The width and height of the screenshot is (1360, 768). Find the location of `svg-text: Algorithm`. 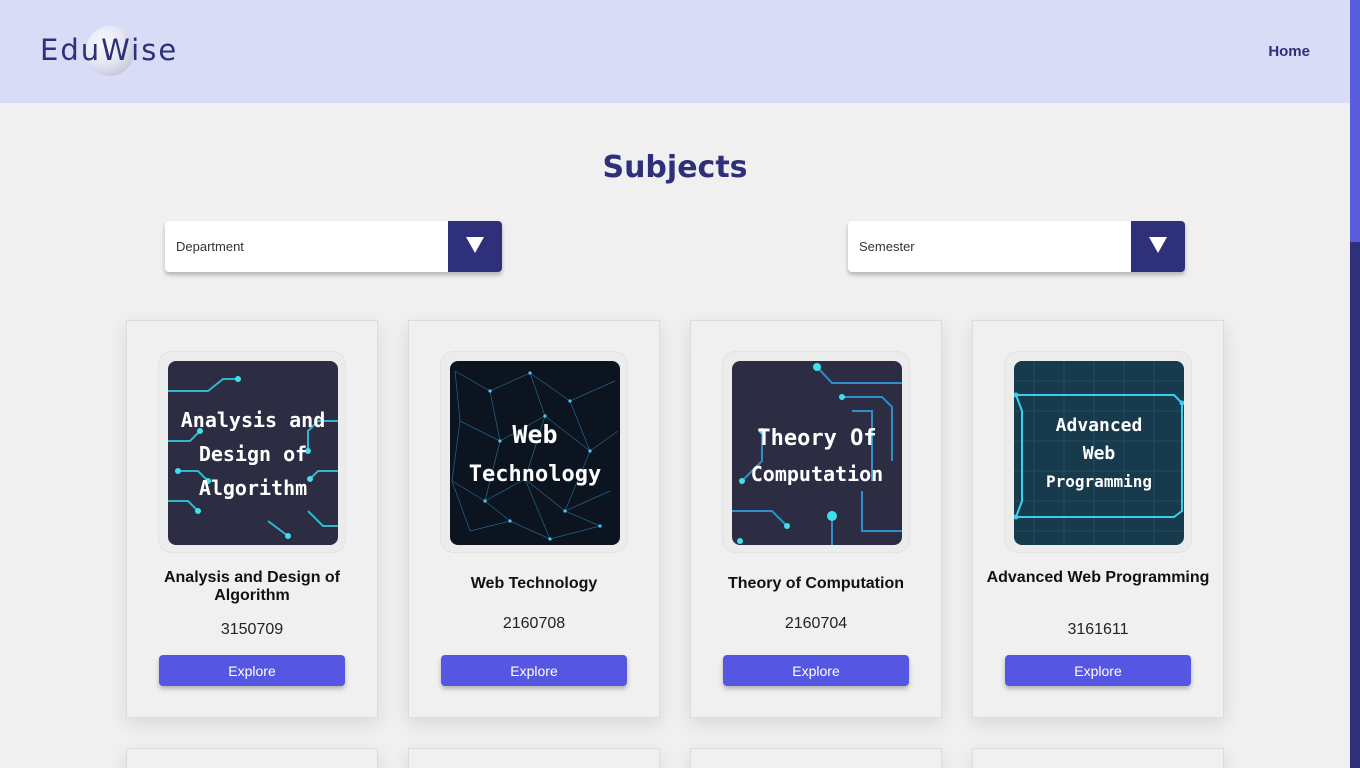

svg-text: Algorithm is located at coordinates (253, 488).